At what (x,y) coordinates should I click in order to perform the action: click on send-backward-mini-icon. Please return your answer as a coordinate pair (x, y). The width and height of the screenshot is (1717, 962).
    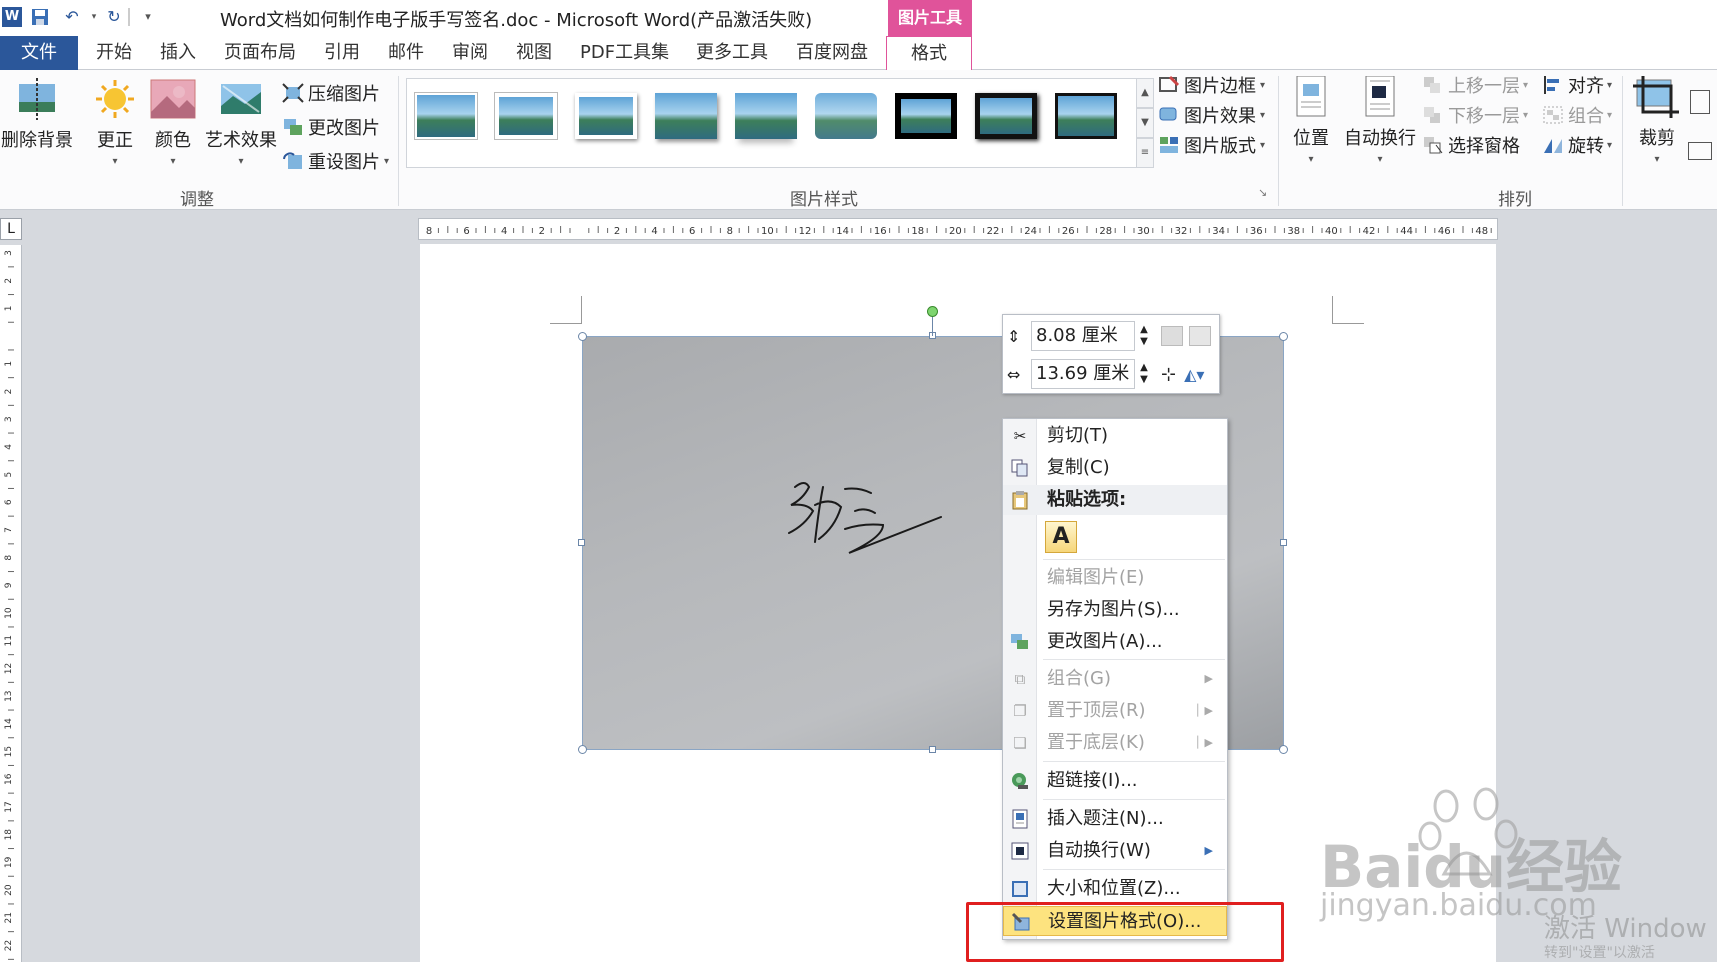
    Looking at the image, I should click on (1200, 336).